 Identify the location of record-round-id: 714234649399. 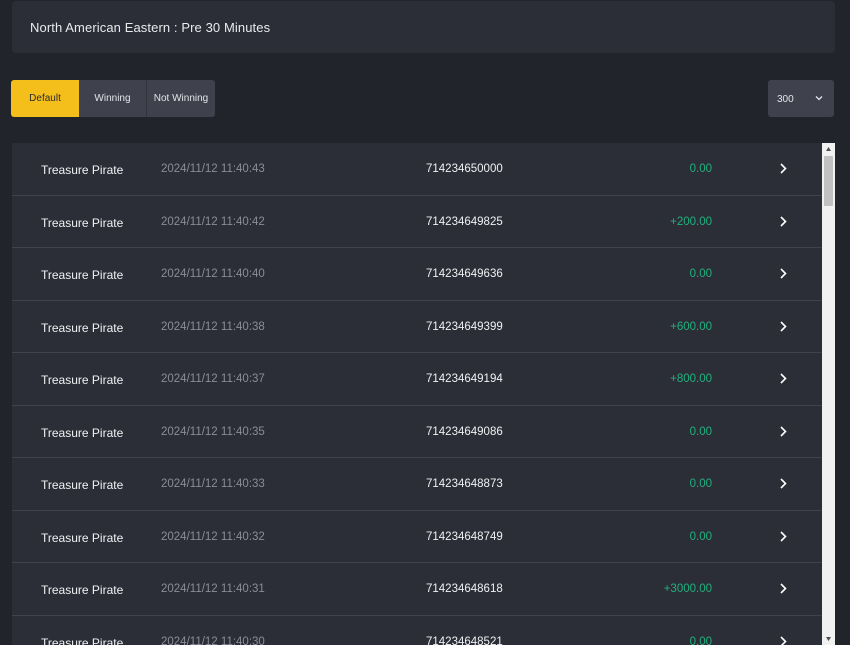
(464, 326).